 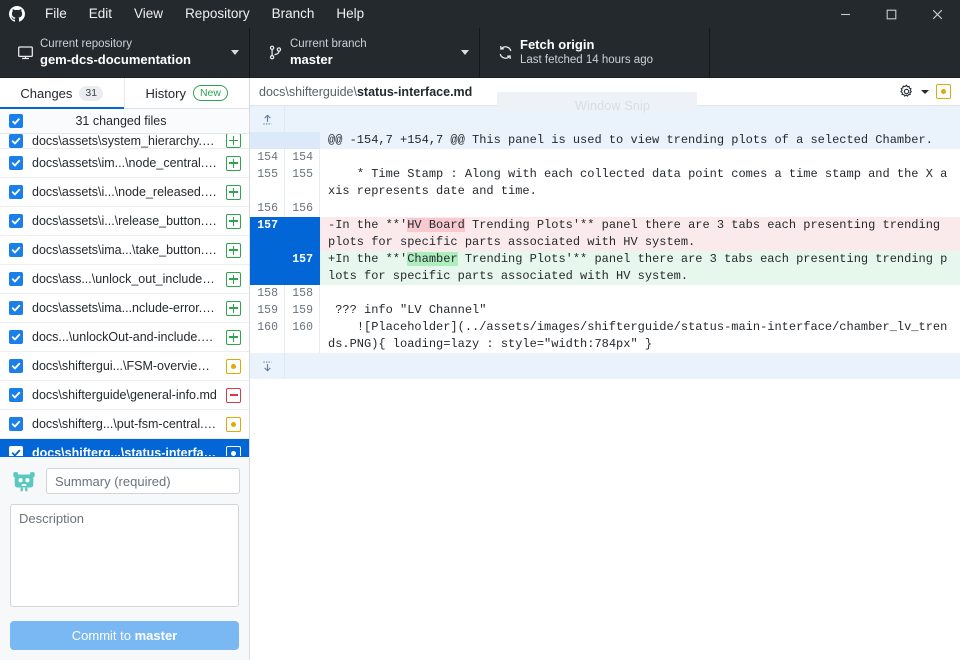 What do you see at coordinates (187, 93) in the screenshot?
I see `tab-history: History New` at bounding box center [187, 93].